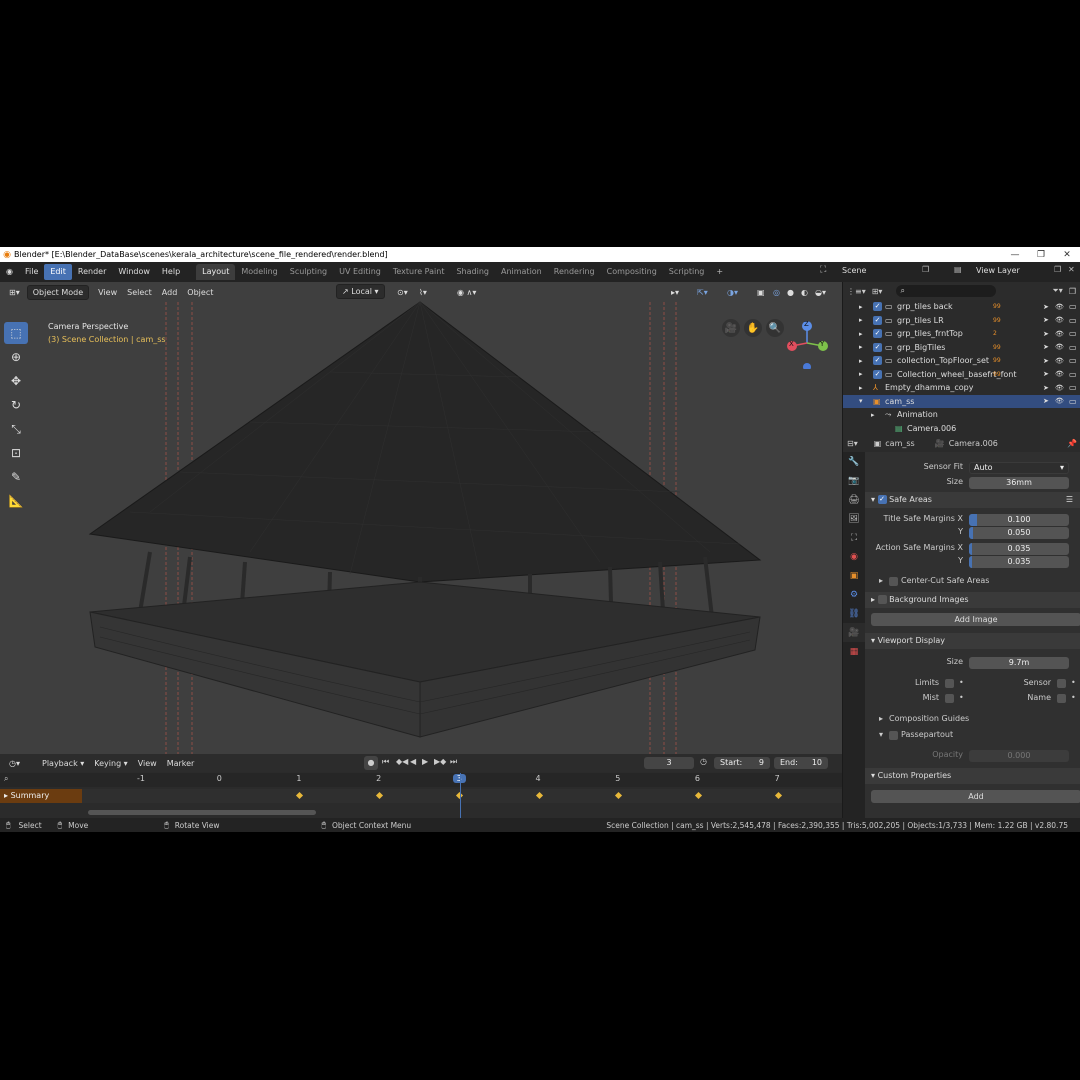 The width and height of the screenshot is (1080, 1080). What do you see at coordinates (1019, 483) in the screenshot?
I see `sensor-size-field: 36mm` at bounding box center [1019, 483].